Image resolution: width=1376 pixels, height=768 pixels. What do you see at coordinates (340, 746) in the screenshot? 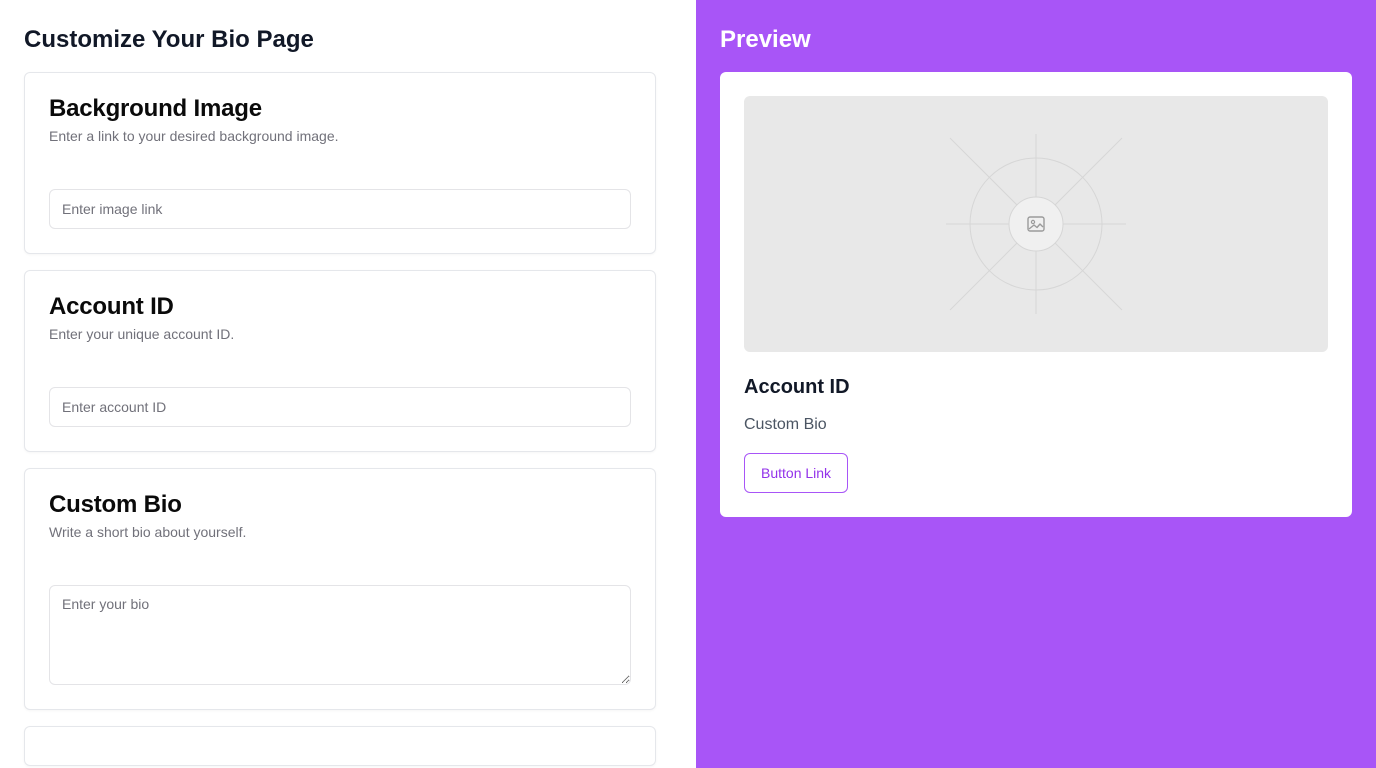
I see `next-section-card` at bounding box center [340, 746].